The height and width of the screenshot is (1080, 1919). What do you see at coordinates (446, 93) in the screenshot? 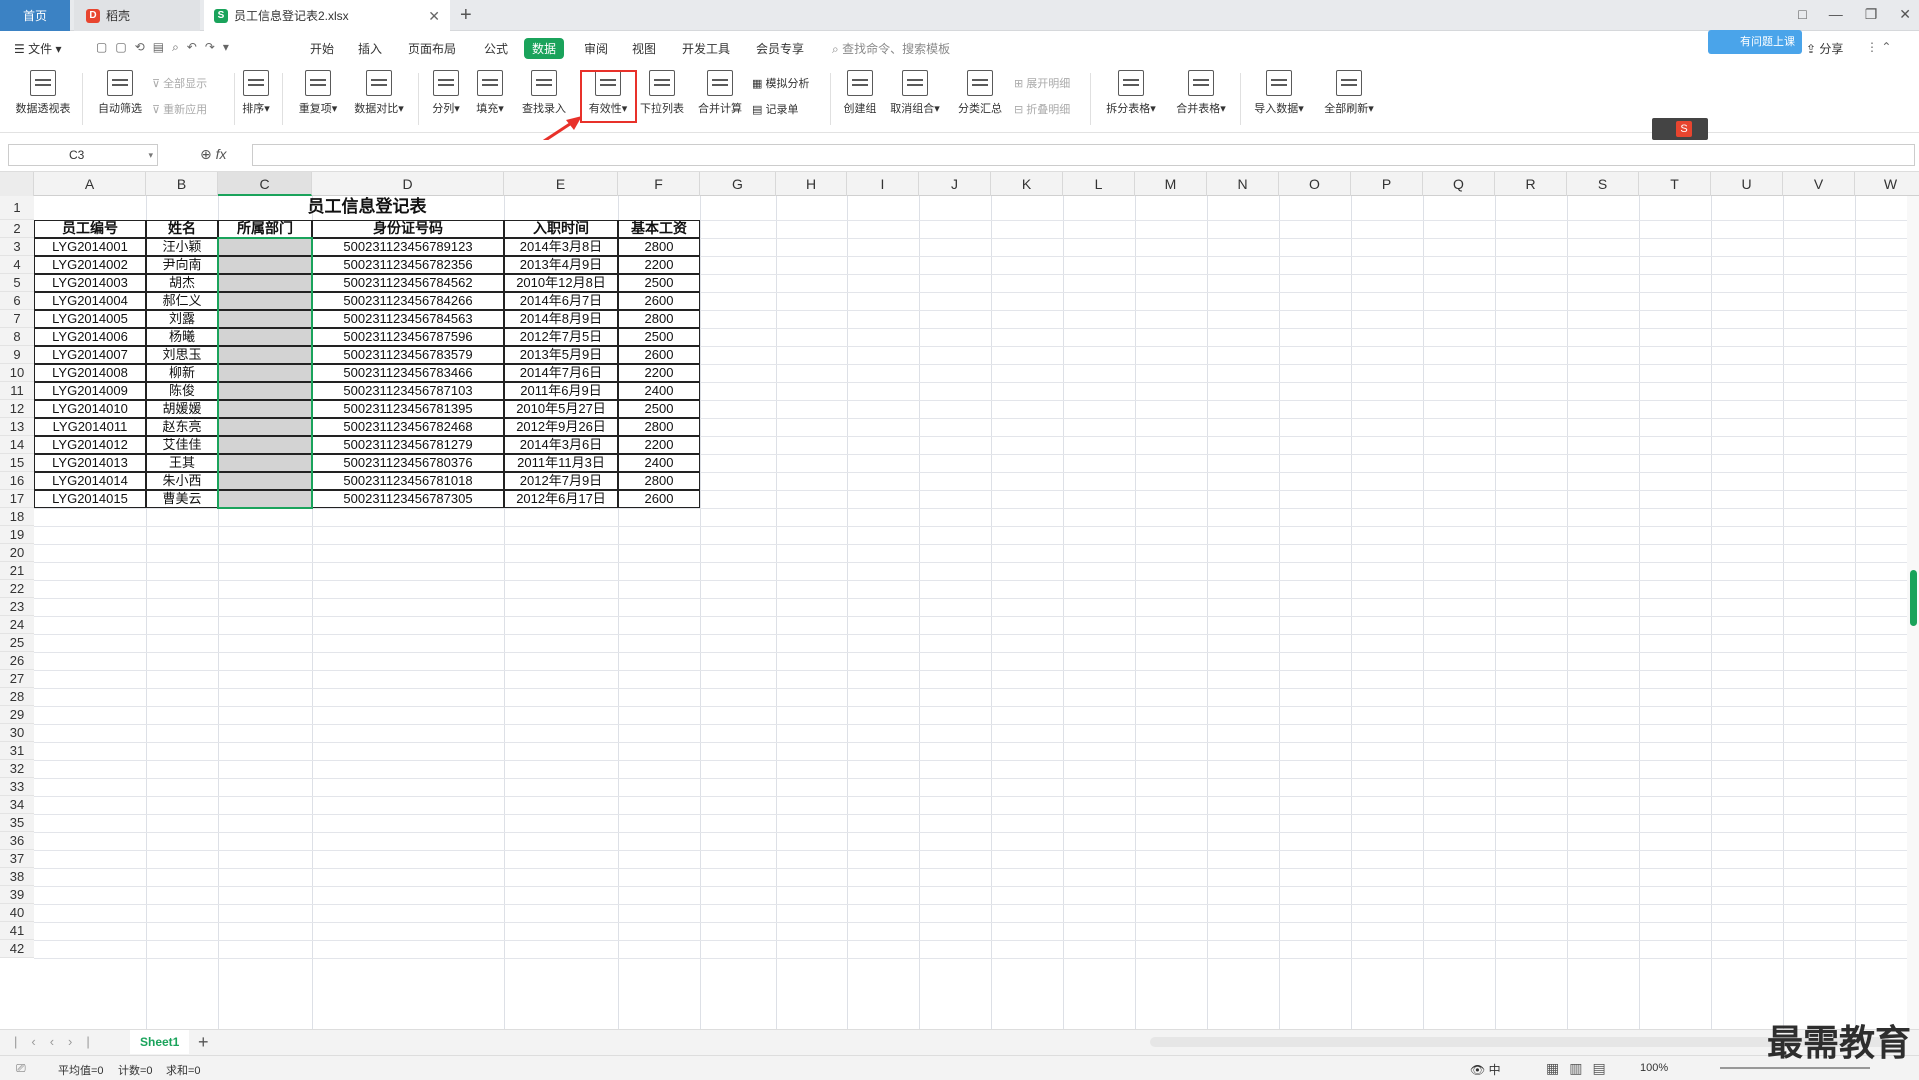
I see `split-column-button: 分列▾` at bounding box center [446, 93].